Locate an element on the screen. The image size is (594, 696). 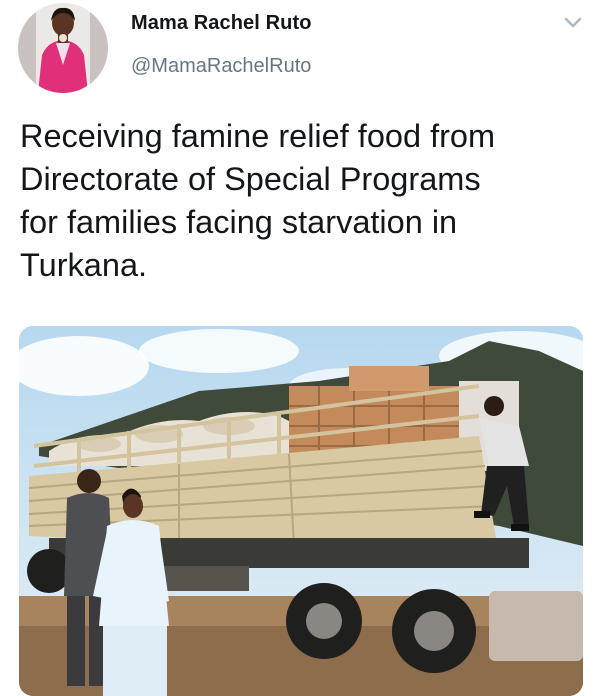
chevron-down-icon is located at coordinates (573, 23).